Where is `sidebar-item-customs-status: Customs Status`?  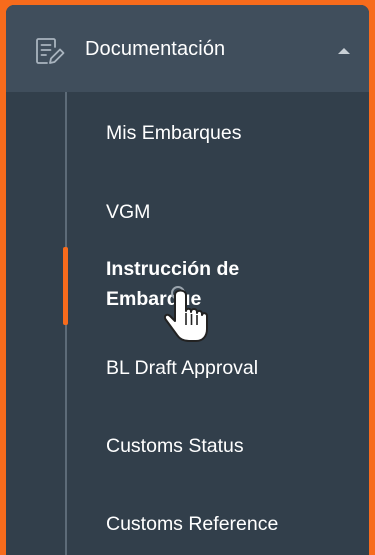
sidebar-item-customs-status: Customs Status is located at coordinates (231, 446).